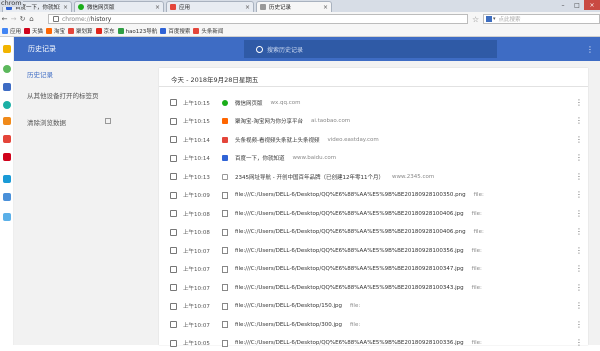 The image size is (600, 351). Describe the element at coordinates (258, 19) in the screenshot. I see `address-bar: chrome:// history` at that location.